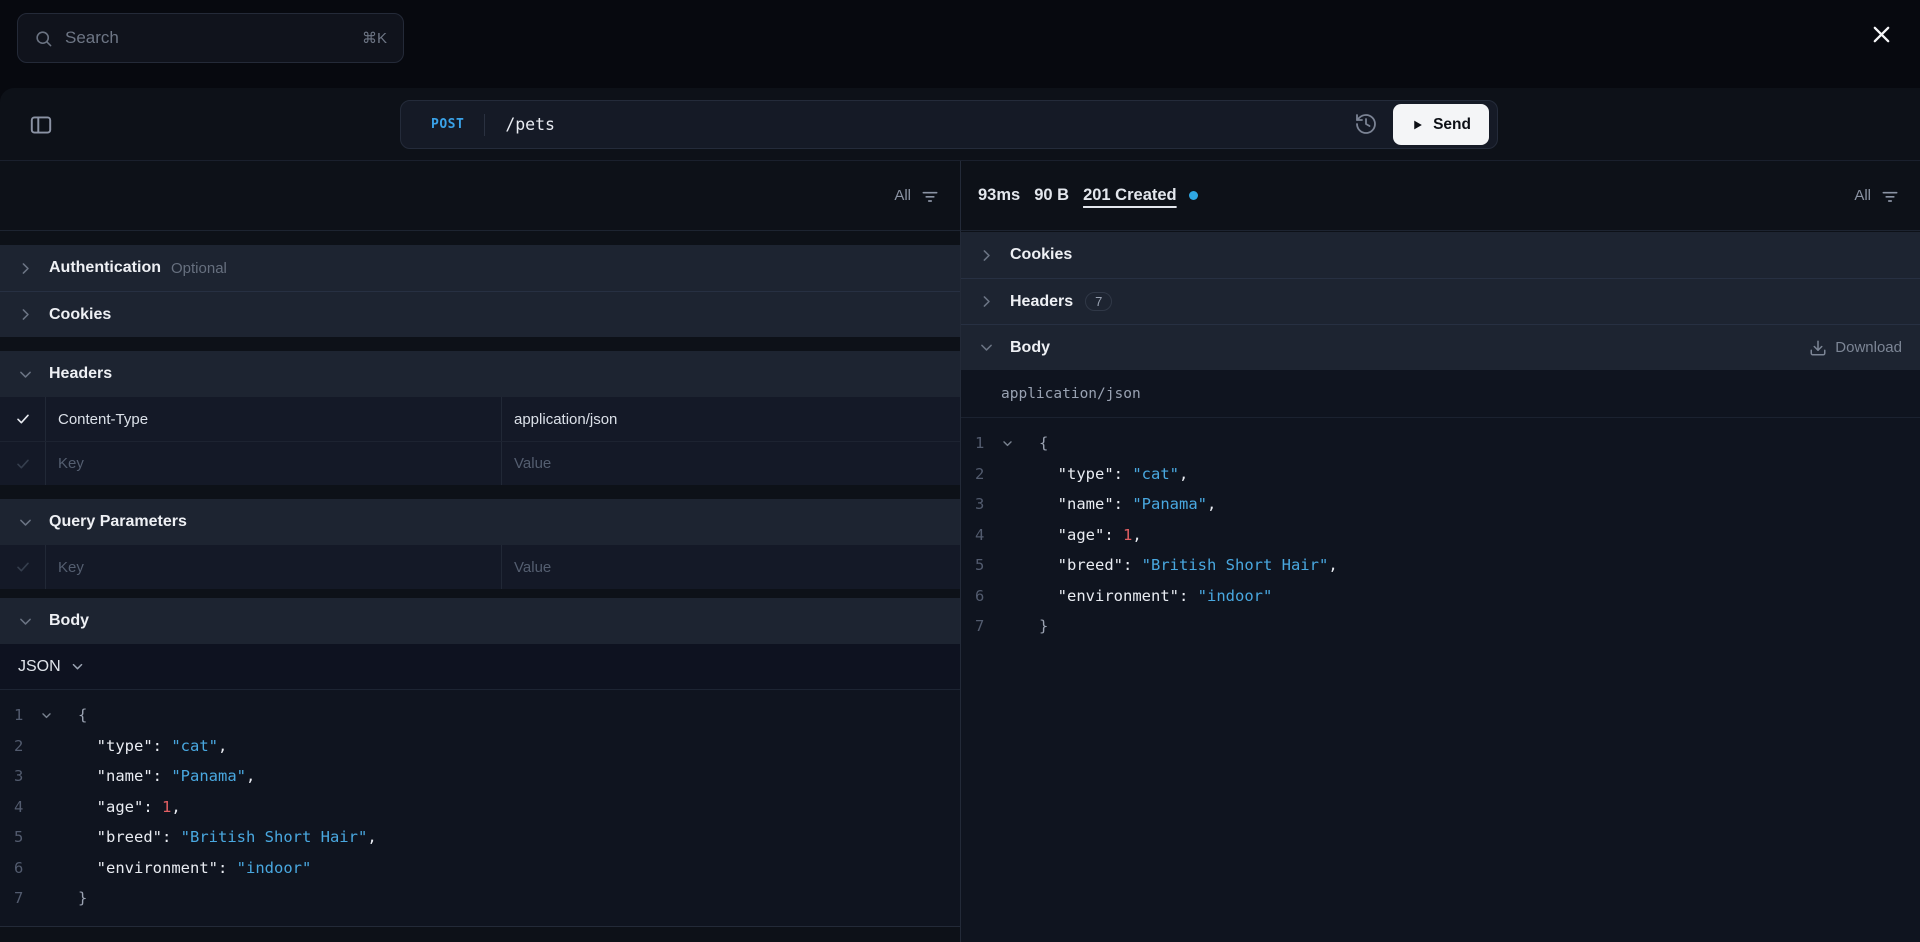  What do you see at coordinates (480, 314) in the screenshot?
I see `section-request-cookies: Cookies` at bounding box center [480, 314].